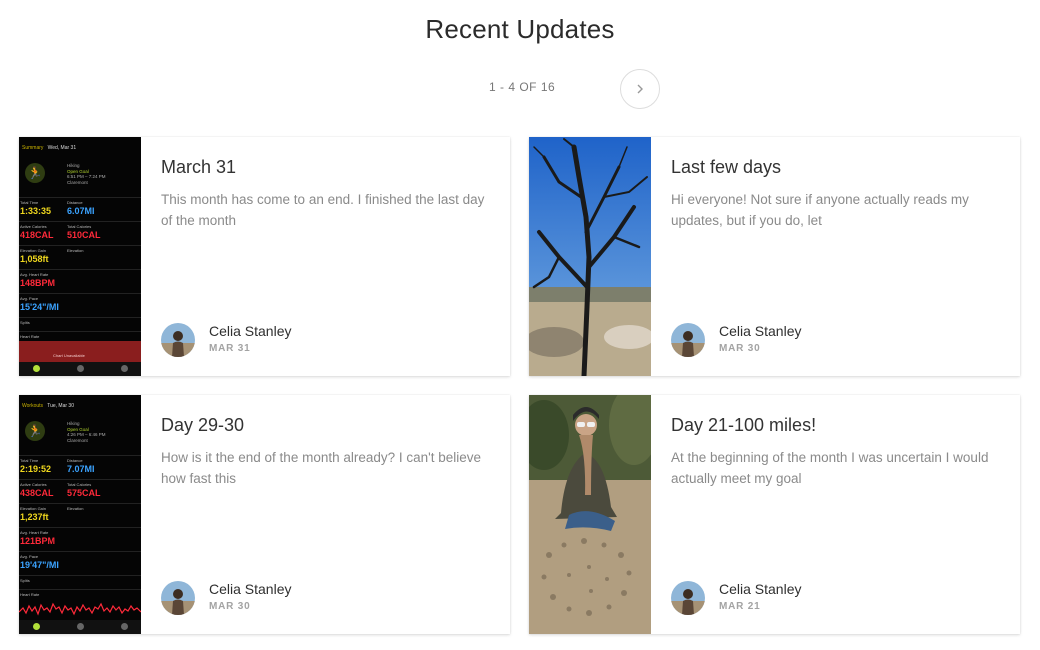  I want to click on watch-active-cal: 418CAL, so click(37, 235).